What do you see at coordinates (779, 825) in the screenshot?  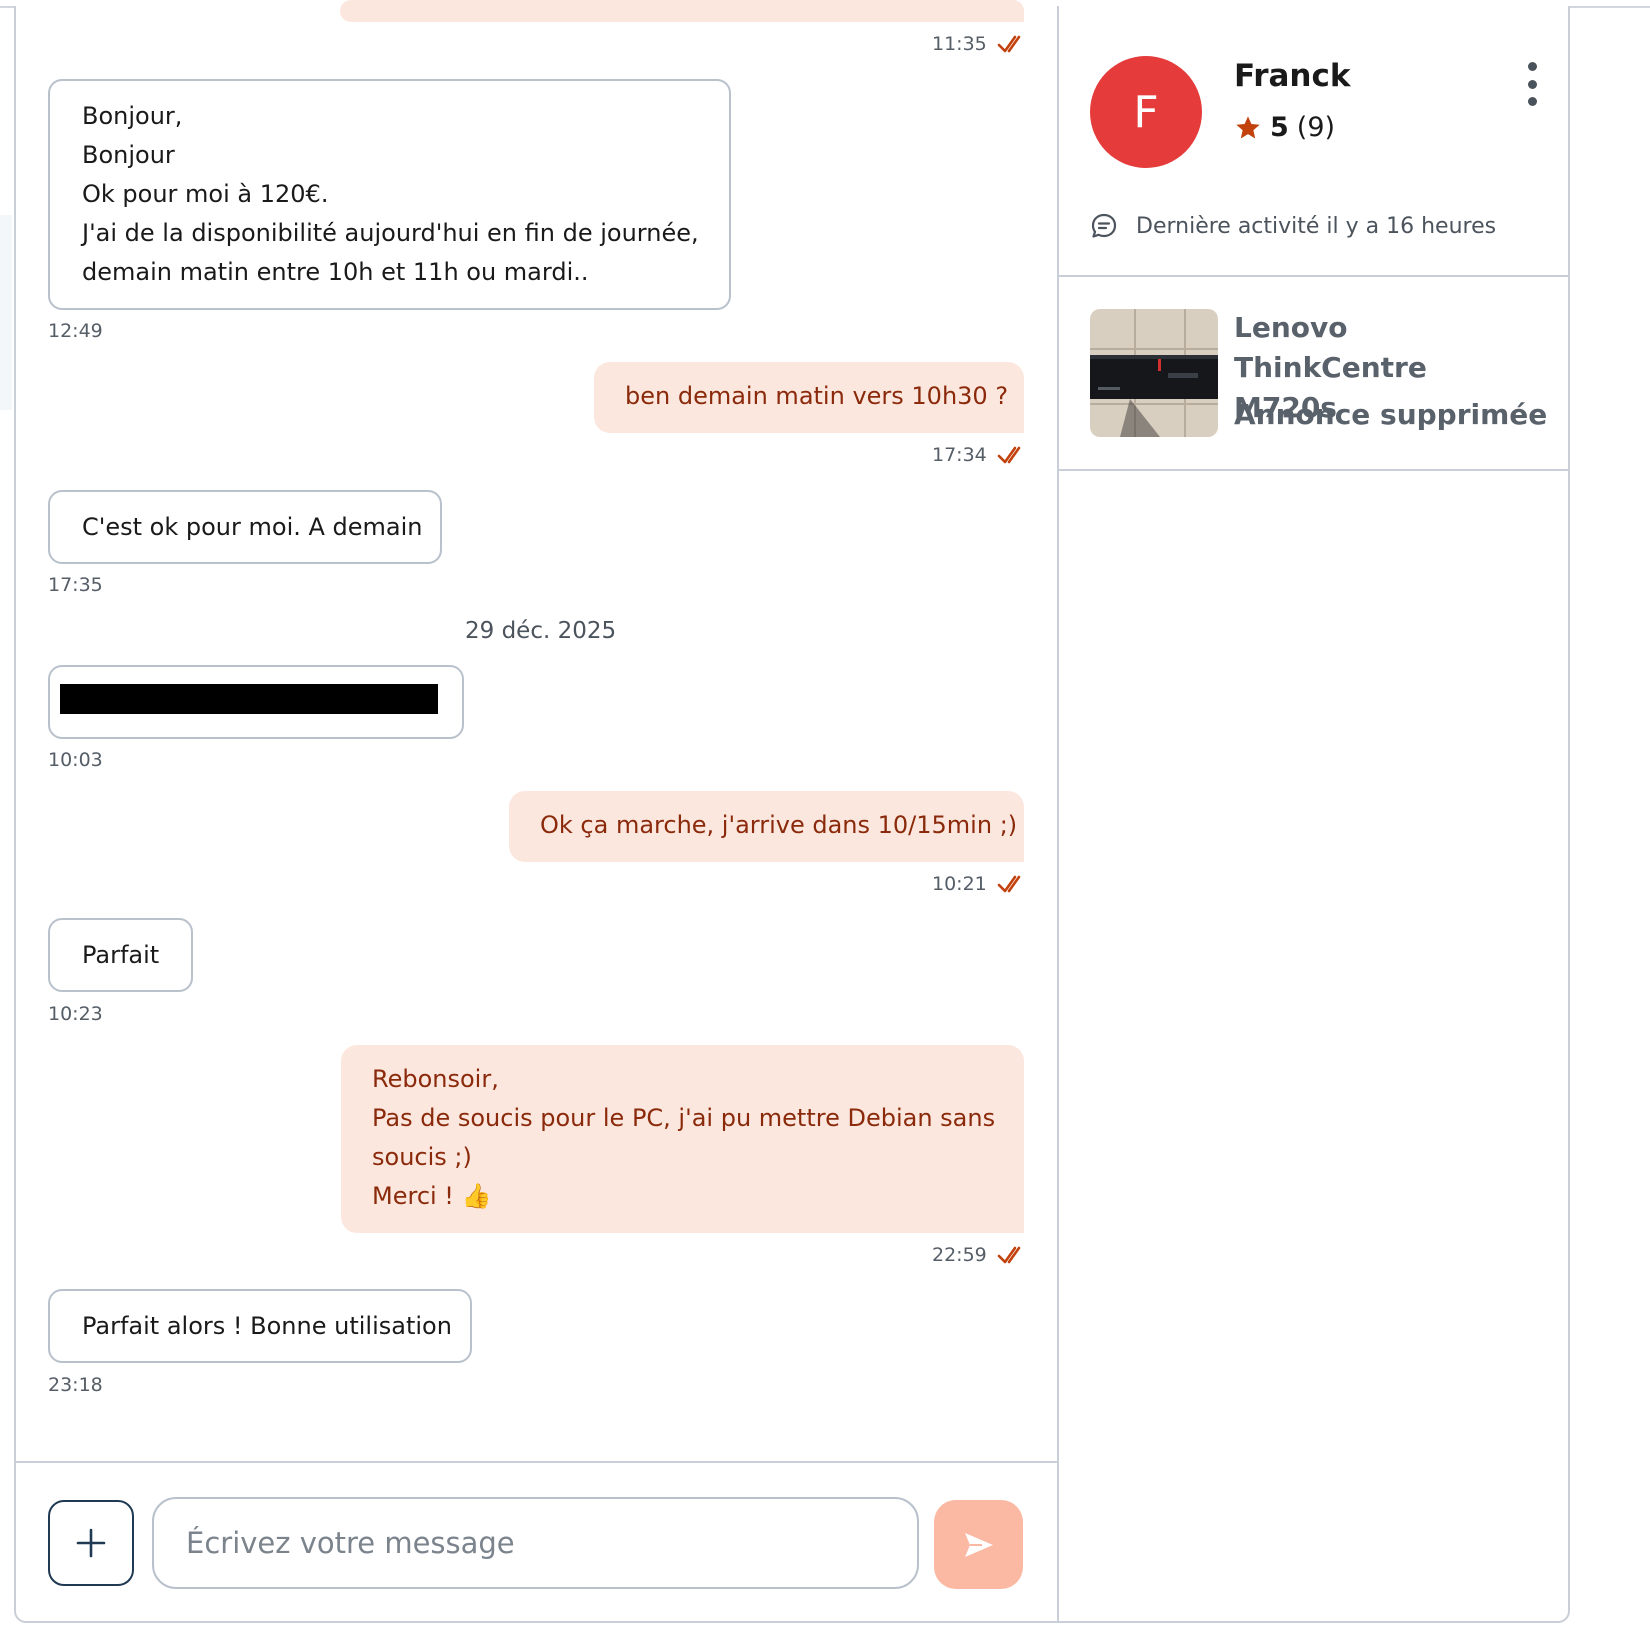 I see `message-text: Ok ça marche, j'arrive dans 10/15min ;)` at bounding box center [779, 825].